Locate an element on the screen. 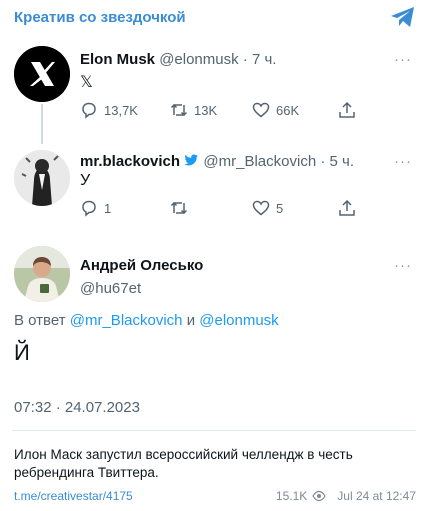 The width and height of the screenshot is (428, 511). tweet-text: У is located at coordinates (85, 180).